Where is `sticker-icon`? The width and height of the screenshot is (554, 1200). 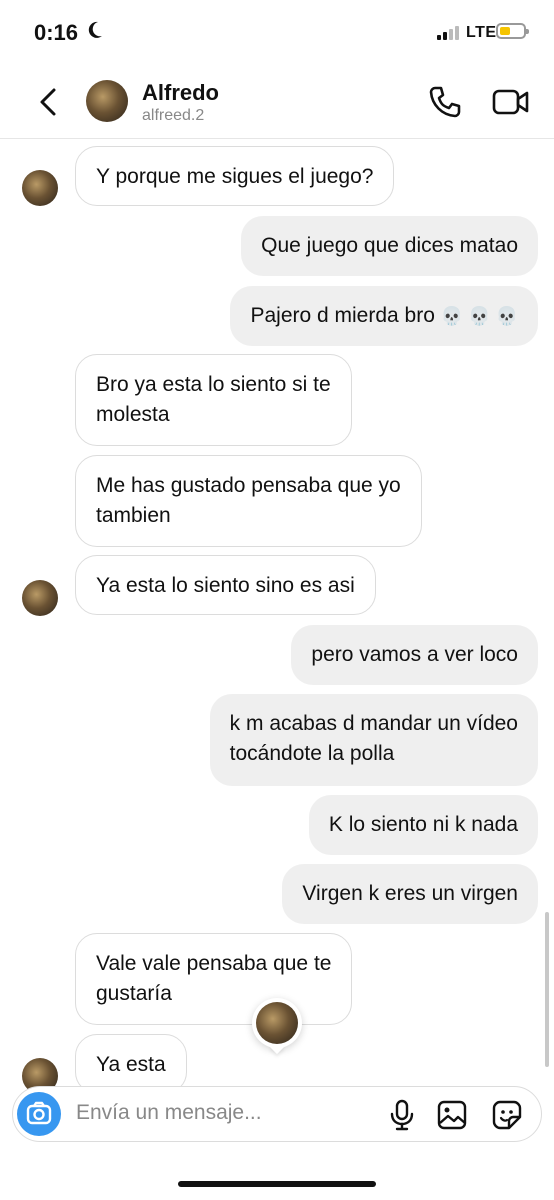
sticker-icon is located at coordinates (507, 1115).